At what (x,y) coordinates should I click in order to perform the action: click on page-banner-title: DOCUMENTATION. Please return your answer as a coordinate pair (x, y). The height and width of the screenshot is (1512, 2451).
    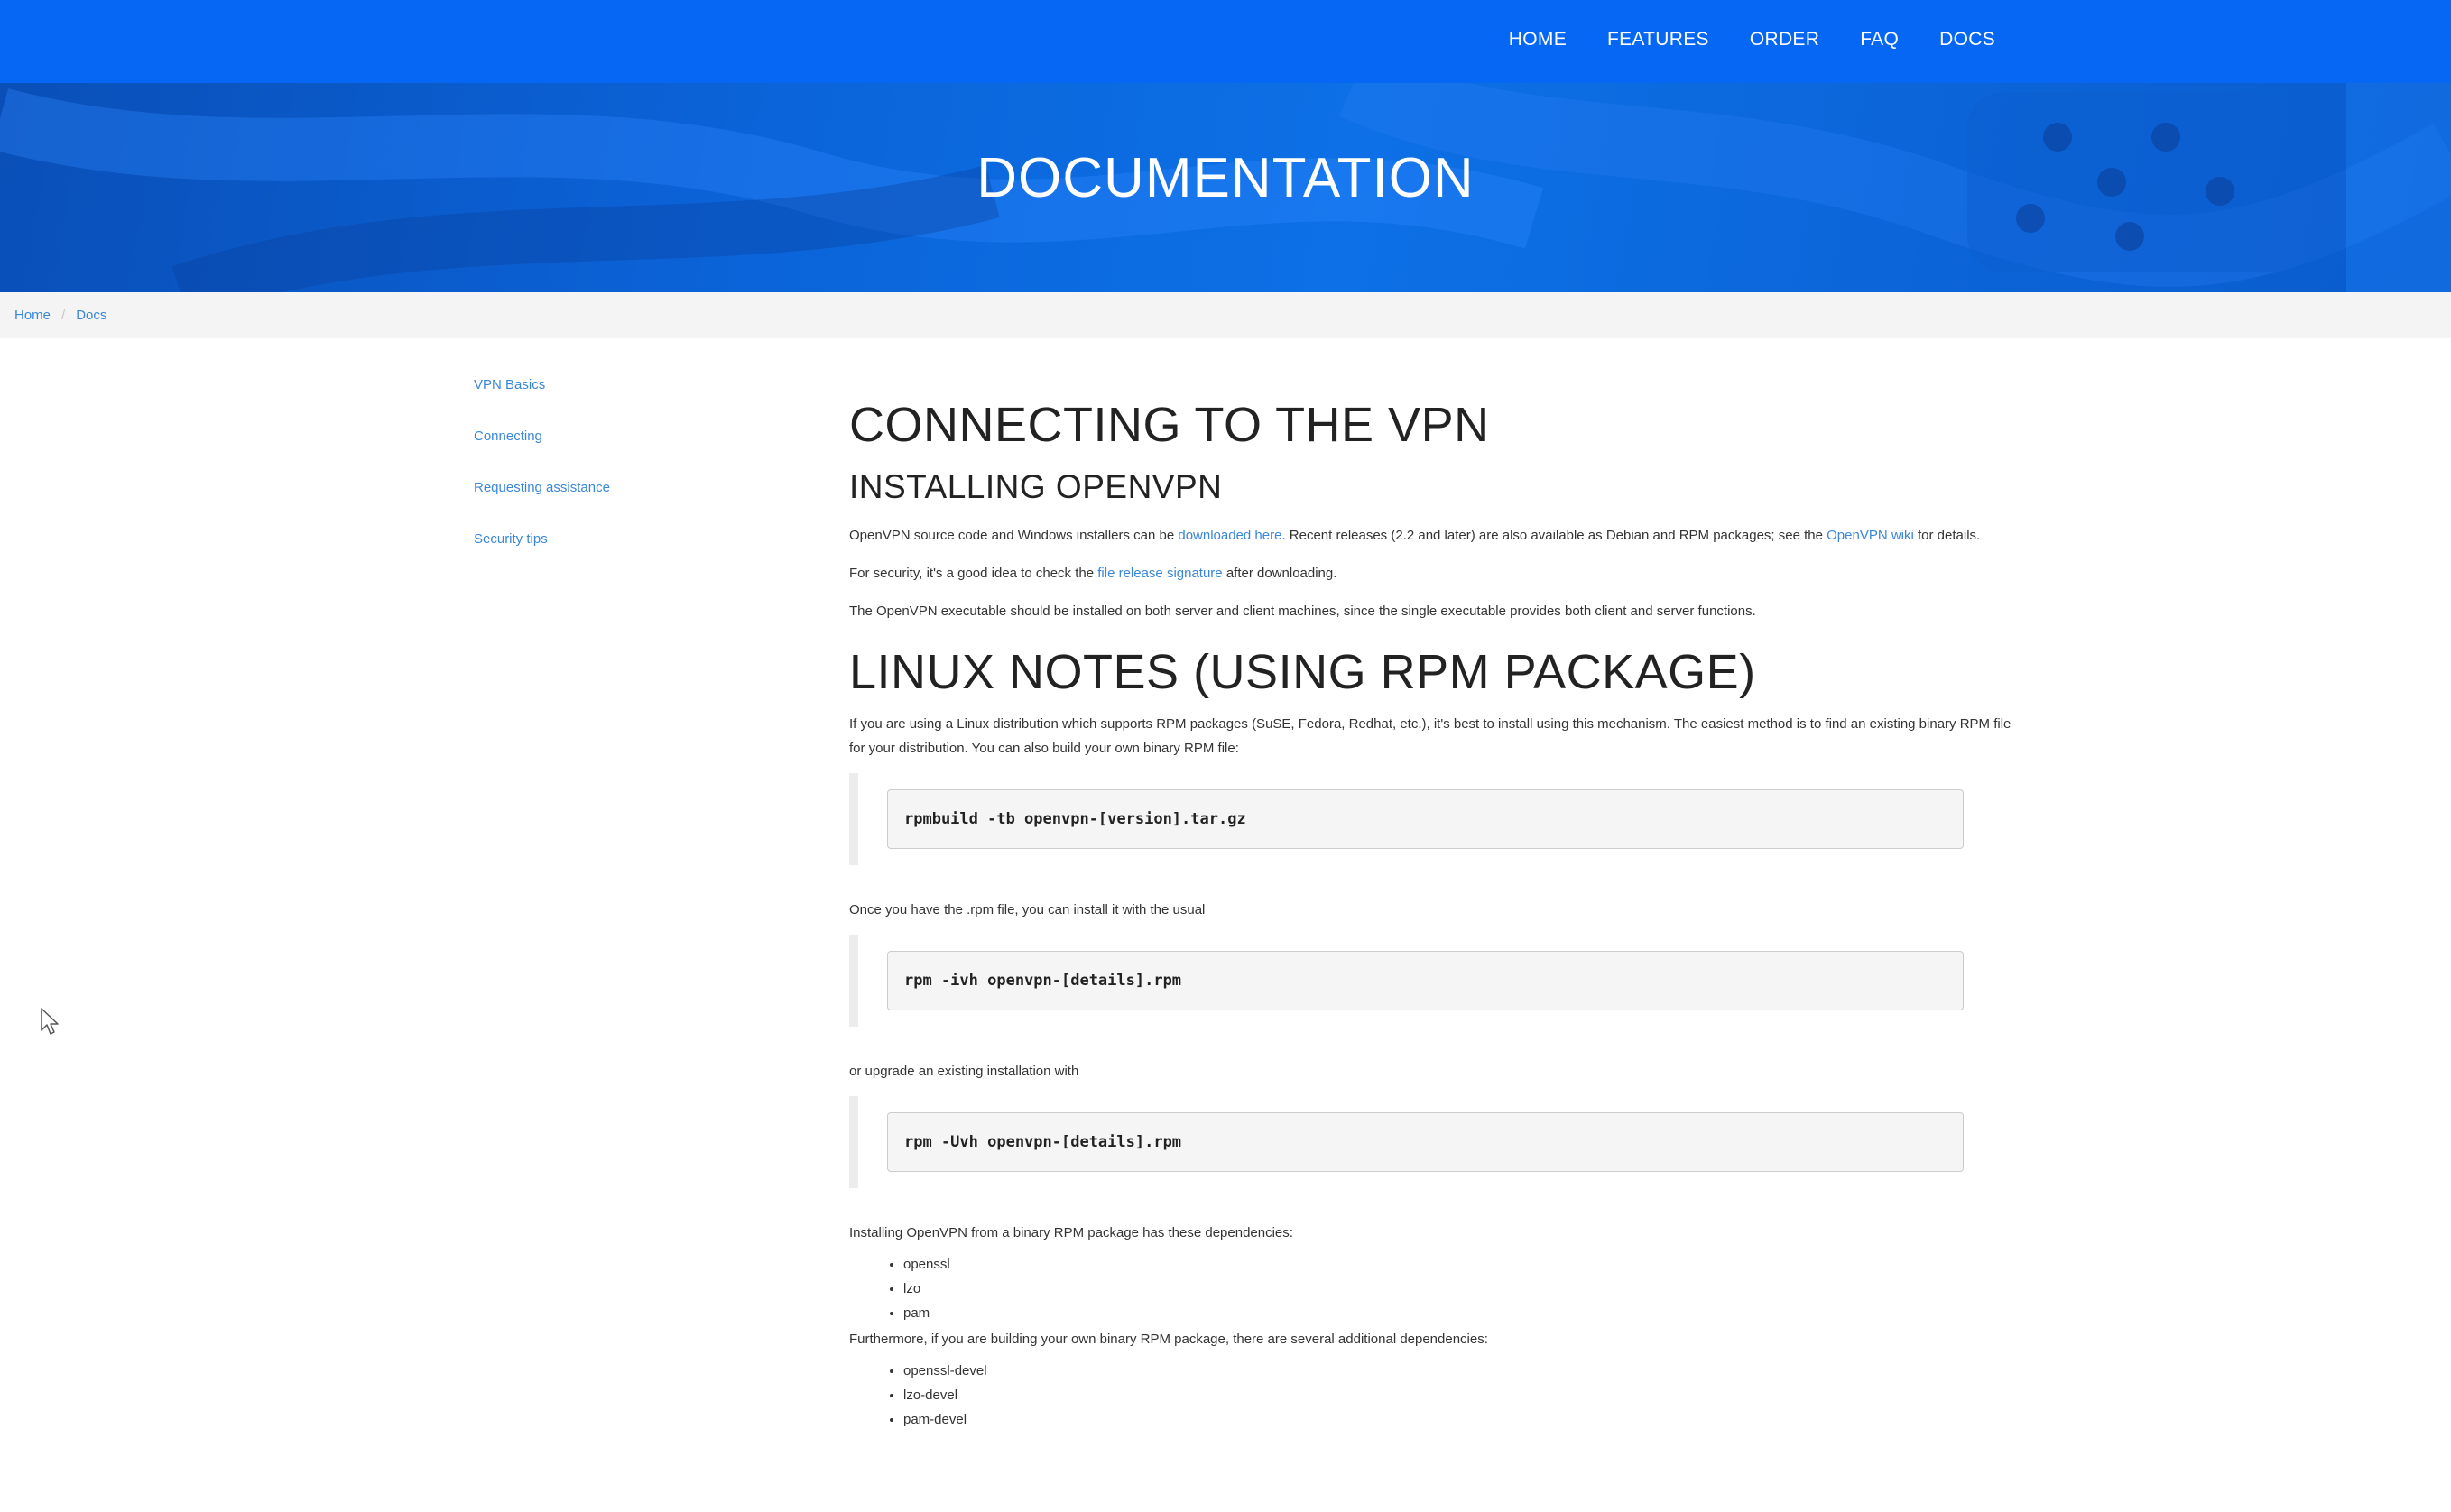
    Looking at the image, I should click on (1226, 178).